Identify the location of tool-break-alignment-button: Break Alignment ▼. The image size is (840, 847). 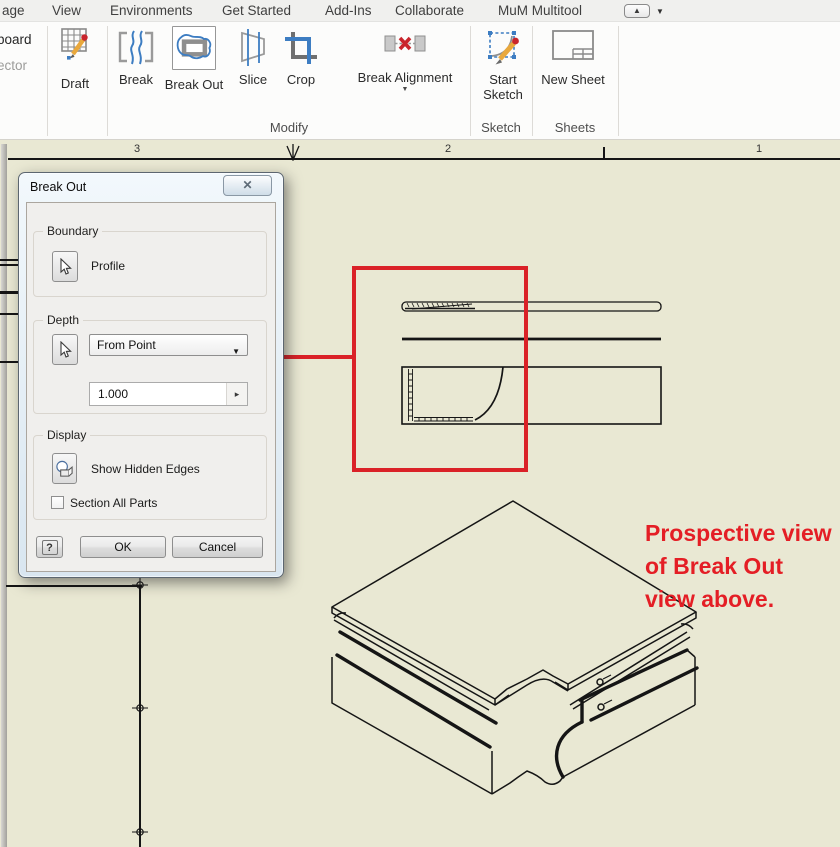
(405, 59).